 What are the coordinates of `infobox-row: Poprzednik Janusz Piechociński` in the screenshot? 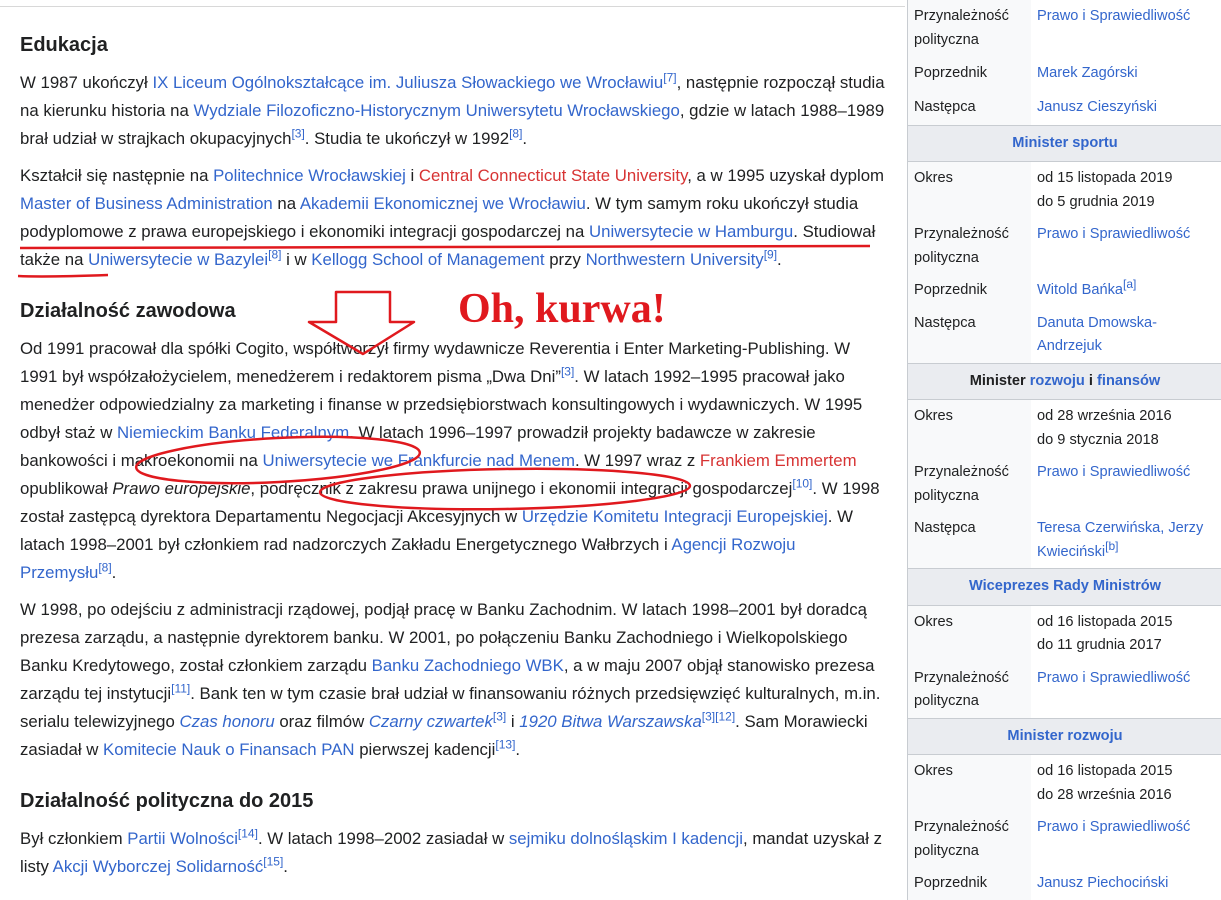 It's located at (1064, 883).